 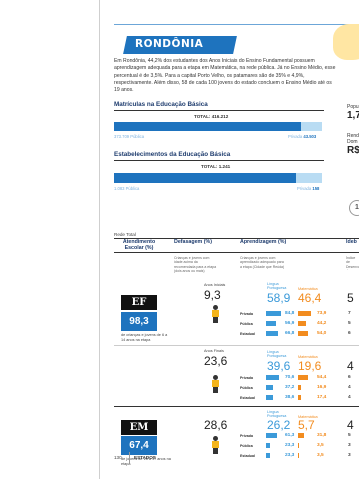 I want to click on matriculas-title: Matrículas na Educação Básica, so click(x=161, y=104).